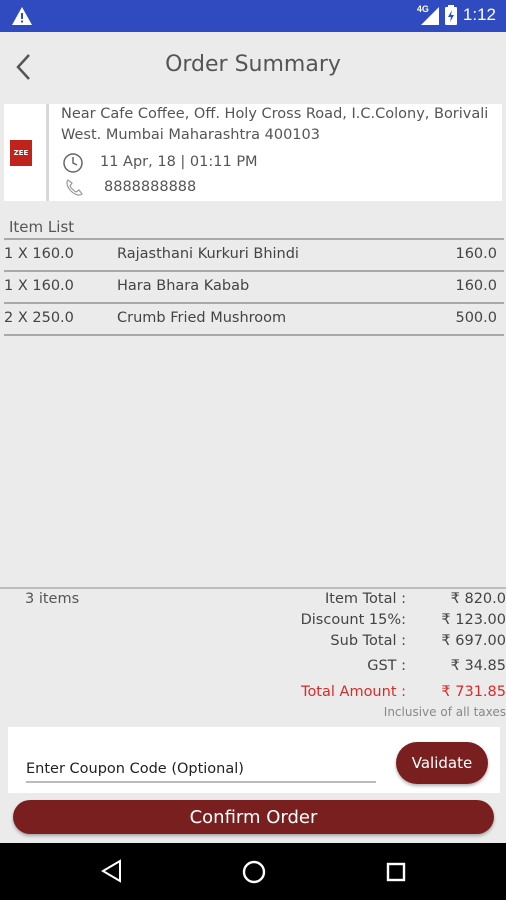 The width and height of the screenshot is (506, 900). I want to click on sub-total-label: Sub Total :, so click(368, 641).